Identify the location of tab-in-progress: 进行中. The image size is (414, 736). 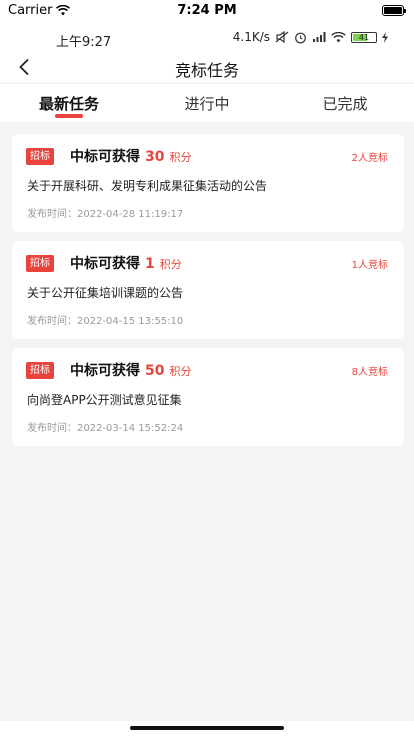
(207, 103).